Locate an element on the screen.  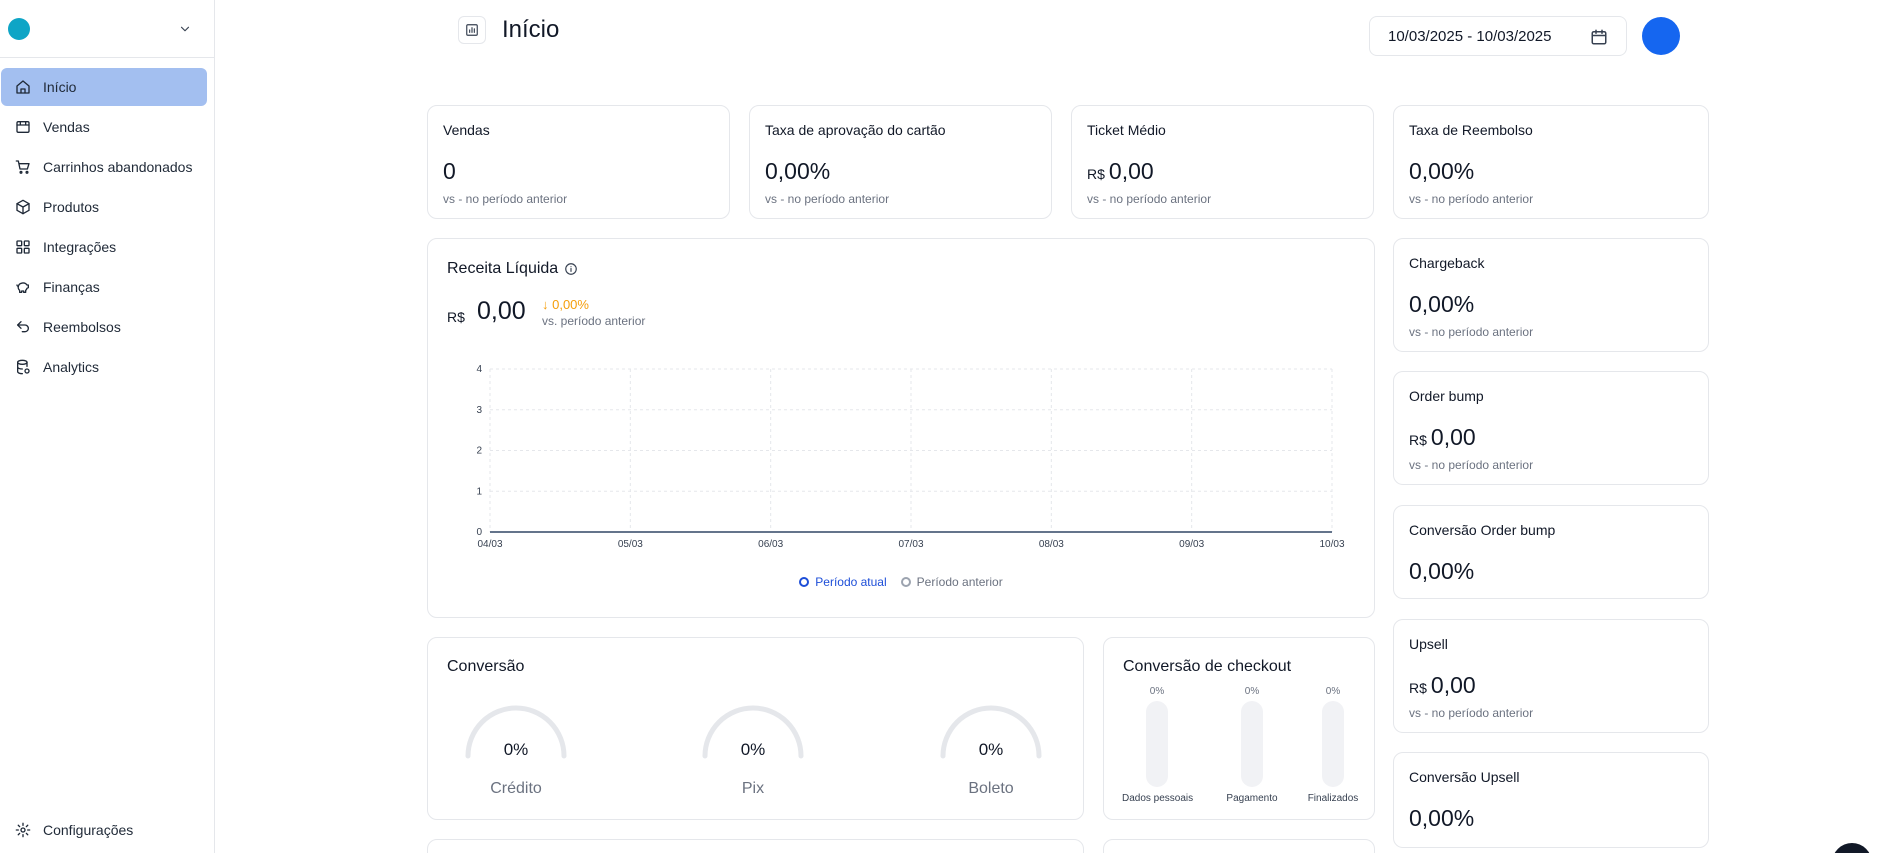
store-icon is located at coordinates (23, 127).